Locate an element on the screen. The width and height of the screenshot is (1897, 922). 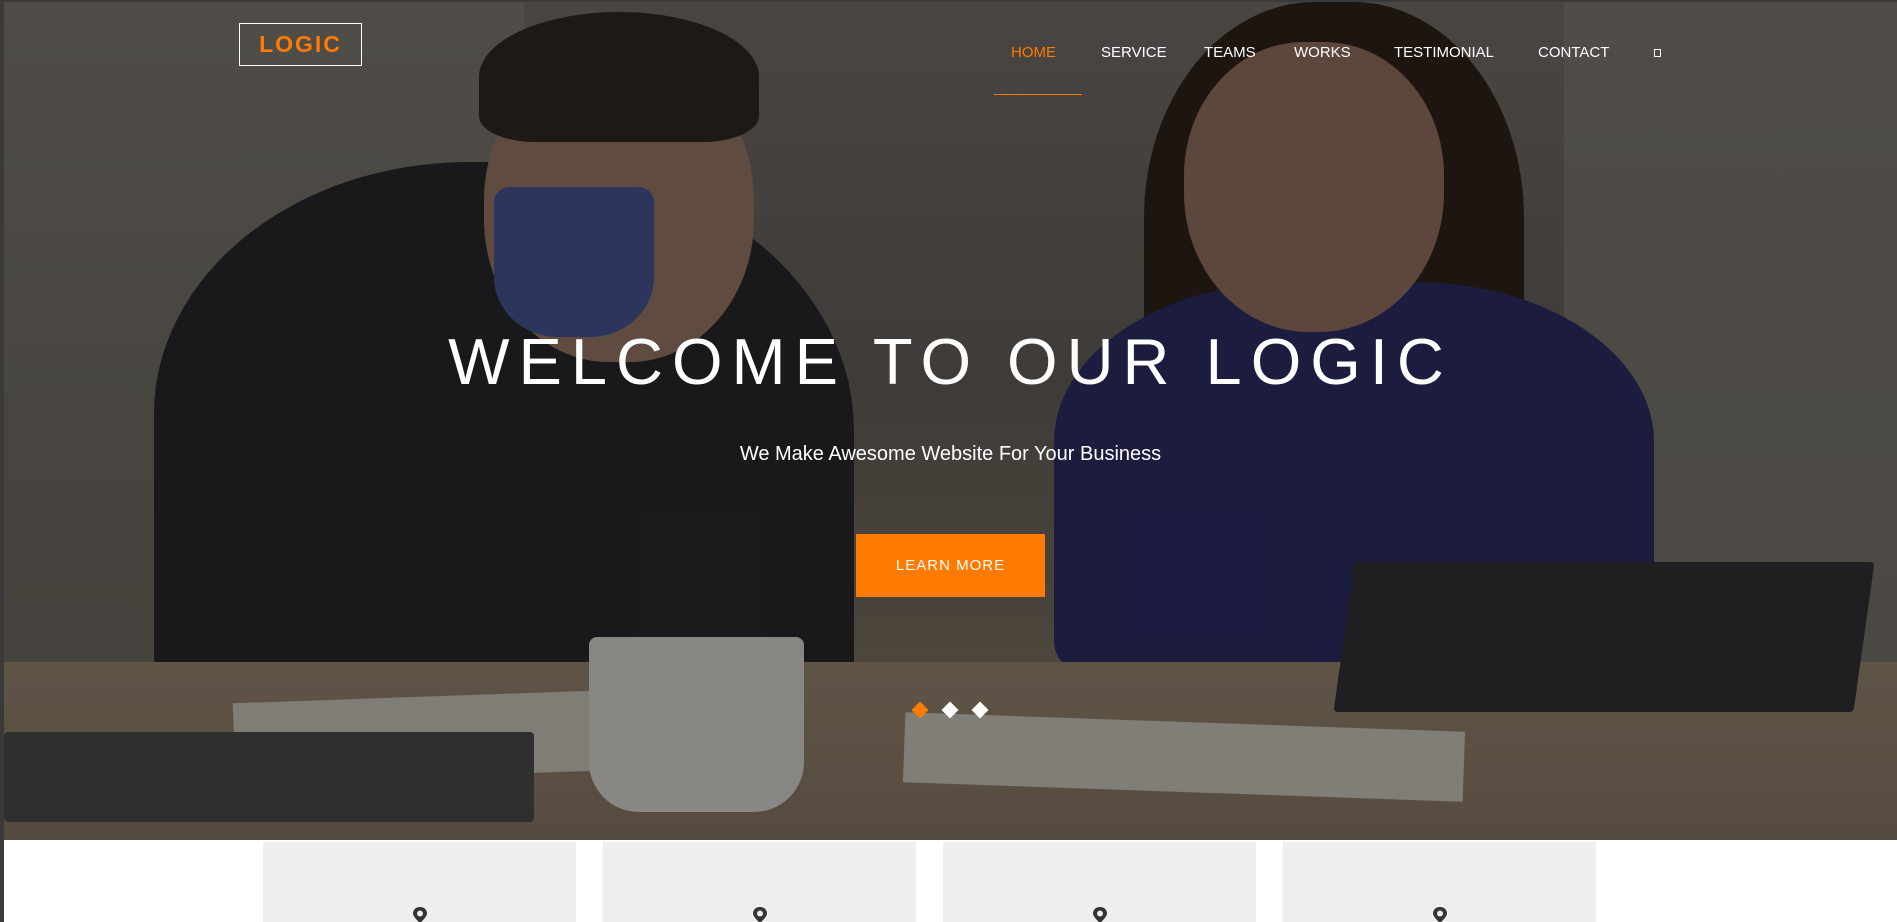
nav-active-indicator is located at coordinates (1038, 94).